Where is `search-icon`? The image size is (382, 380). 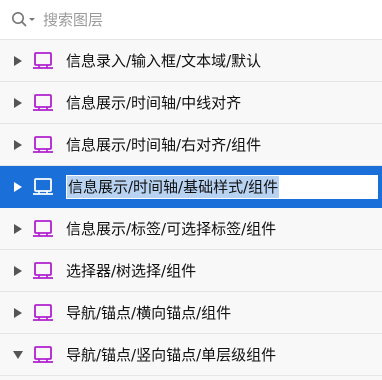
search-icon is located at coordinates (24, 20).